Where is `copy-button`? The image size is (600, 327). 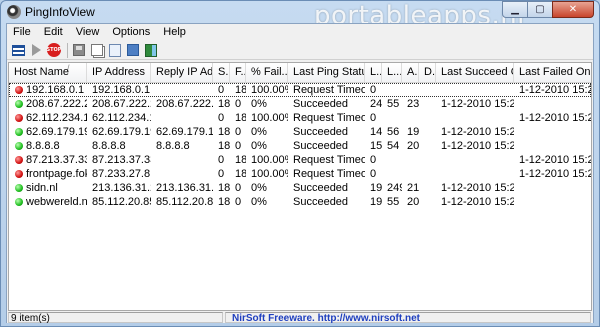
copy-button is located at coordinates (97, 50).